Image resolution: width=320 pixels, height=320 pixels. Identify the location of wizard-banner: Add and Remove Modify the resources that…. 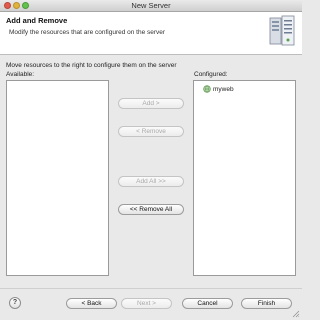
(151, 33).